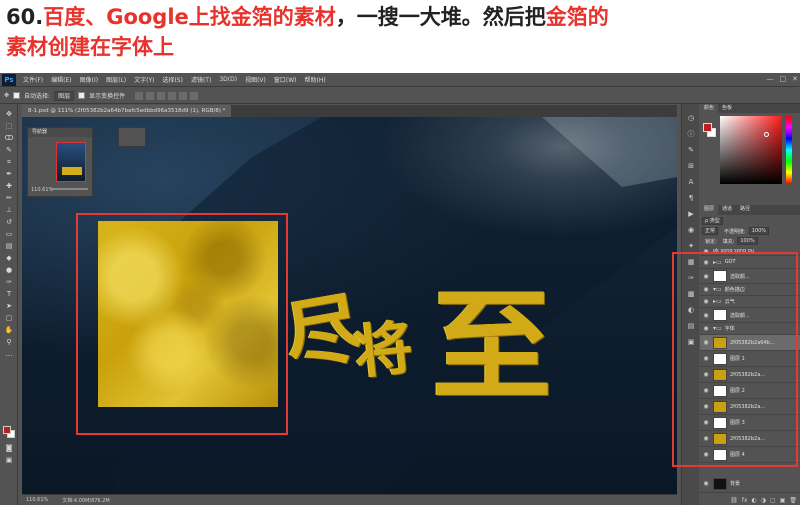 The height and width of the screenshot is (505, 800). I want to click on menu-edit: 编辑(E), so click(61, 79).